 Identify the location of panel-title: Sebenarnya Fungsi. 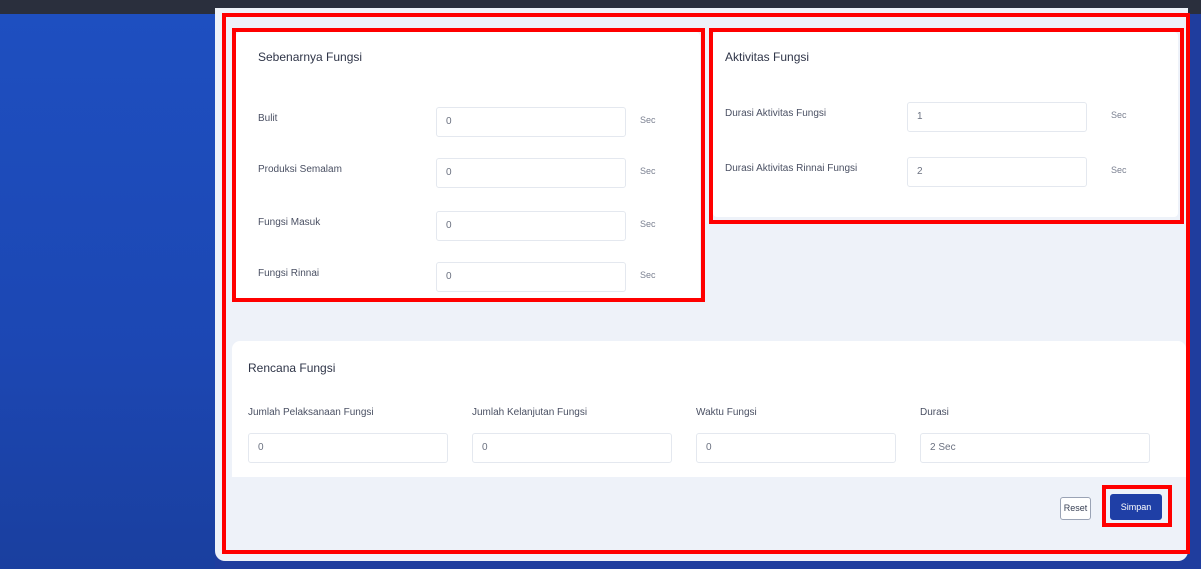
(310, 57).